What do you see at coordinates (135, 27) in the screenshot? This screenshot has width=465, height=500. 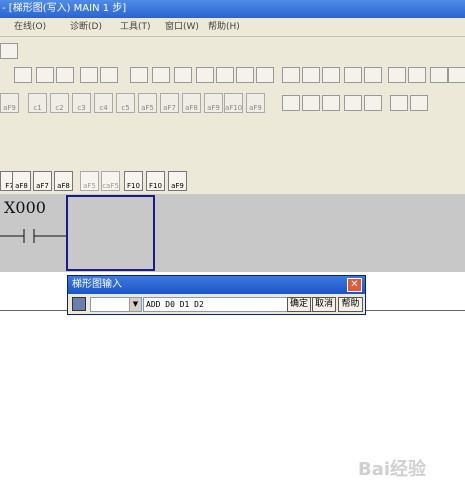 I see `menu-item-tools: 工具(T)` at bounding box center [135, 27].